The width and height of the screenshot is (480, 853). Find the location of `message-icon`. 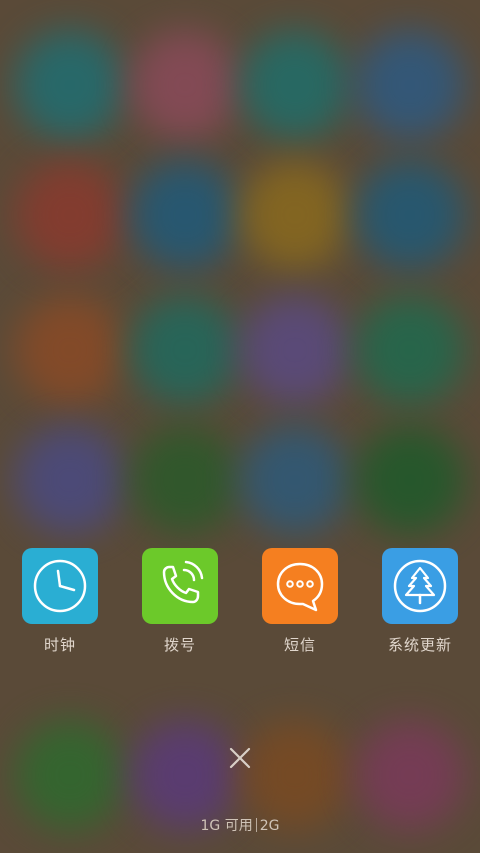

message-icon is located at coordinates (300, 586).